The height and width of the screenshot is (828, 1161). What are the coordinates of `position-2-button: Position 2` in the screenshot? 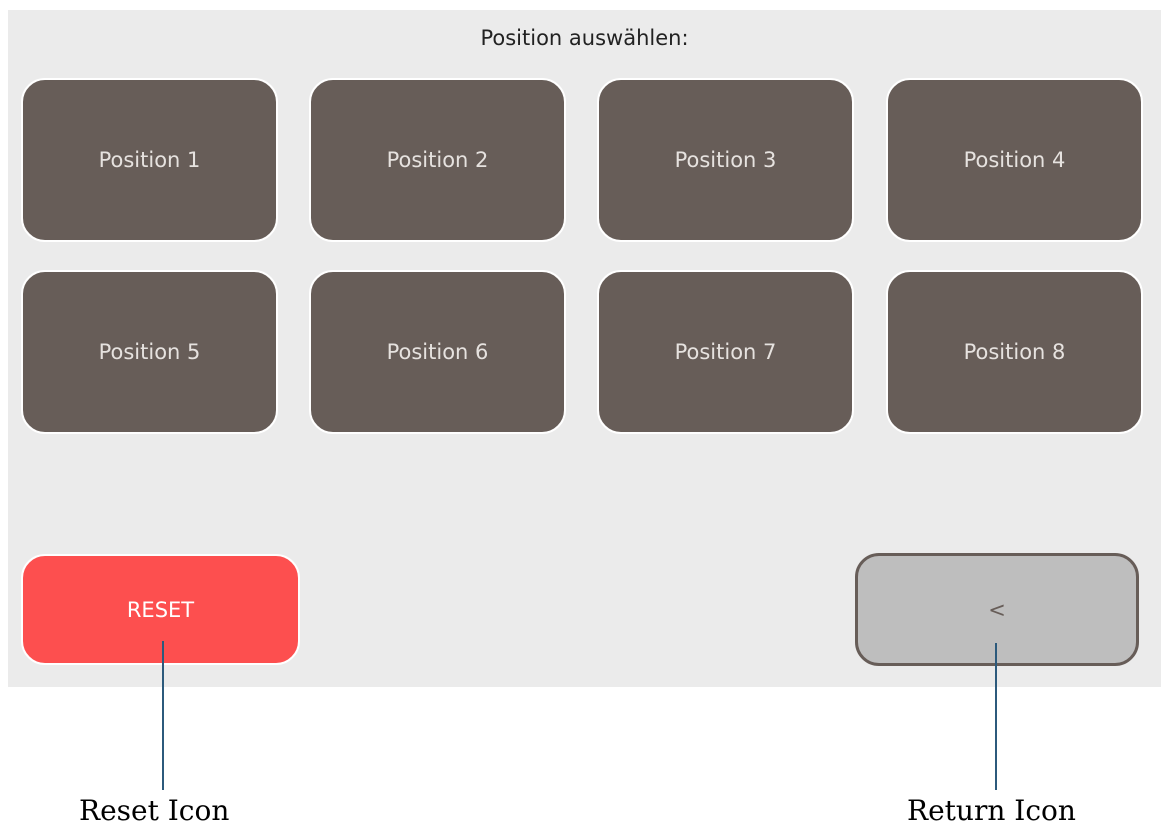 It's located at (437, 160).